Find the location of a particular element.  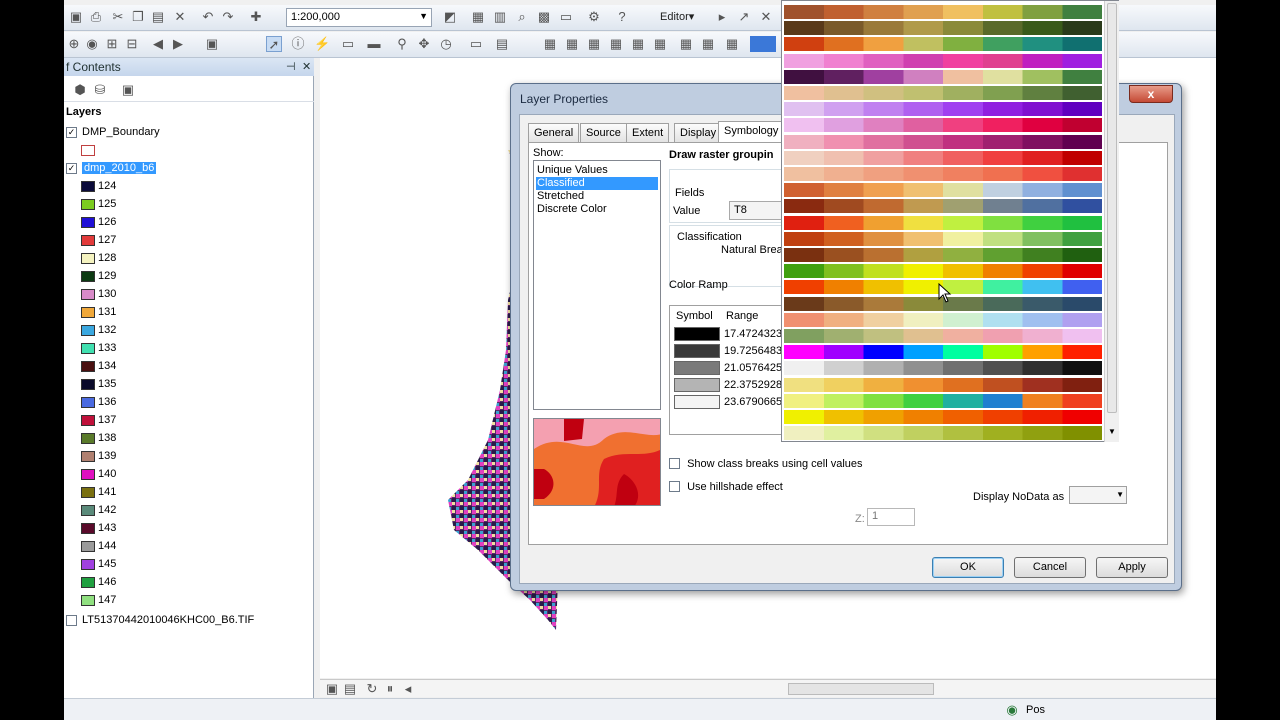

legend-class-row: 134 is located at coordinates (184, 367).